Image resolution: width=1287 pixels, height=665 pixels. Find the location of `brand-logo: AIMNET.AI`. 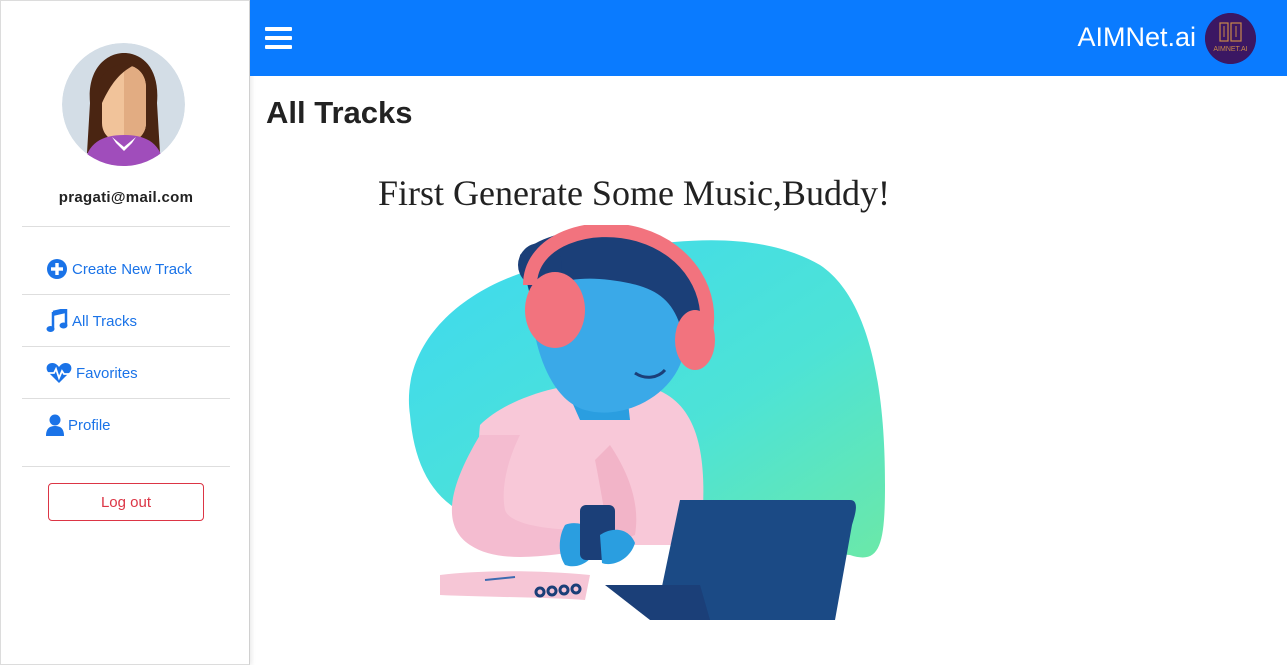

brand-logo: AIMNET.AI is located at coordinates (1230, 38).